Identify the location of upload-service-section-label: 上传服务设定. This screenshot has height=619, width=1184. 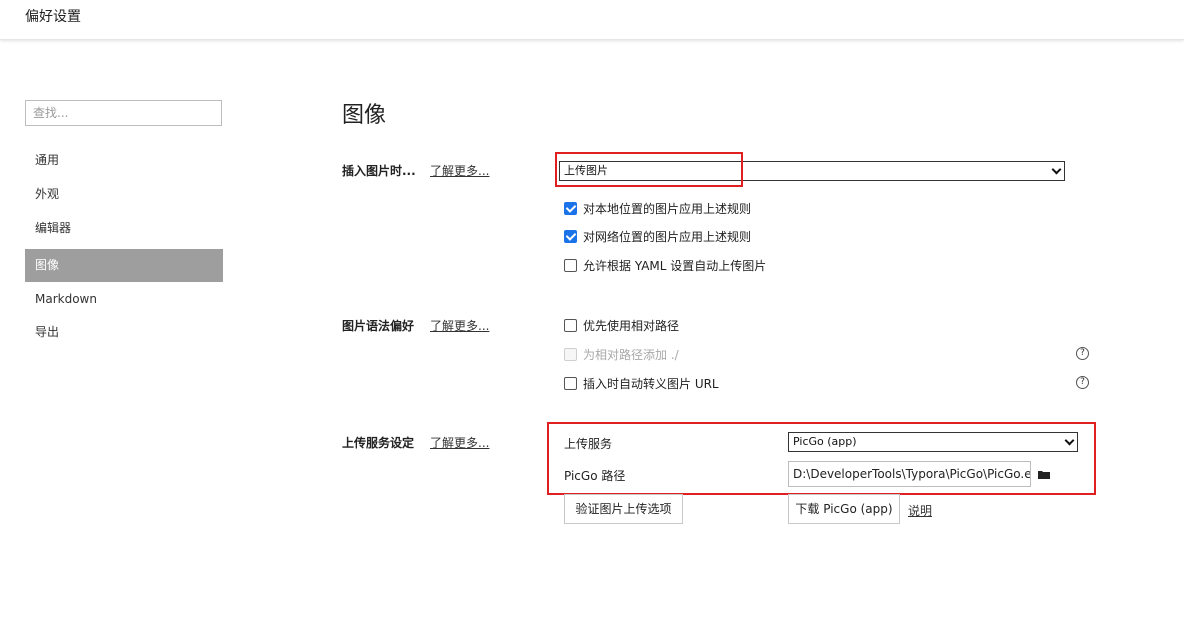
(378, 443).